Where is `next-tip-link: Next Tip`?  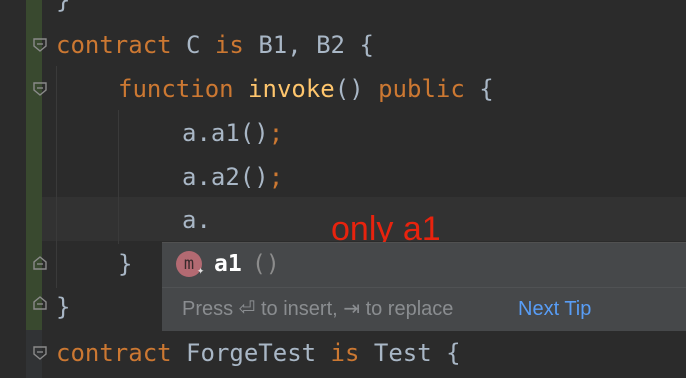
next-tip-link: Next Tip is located at coordinates (554, 309).